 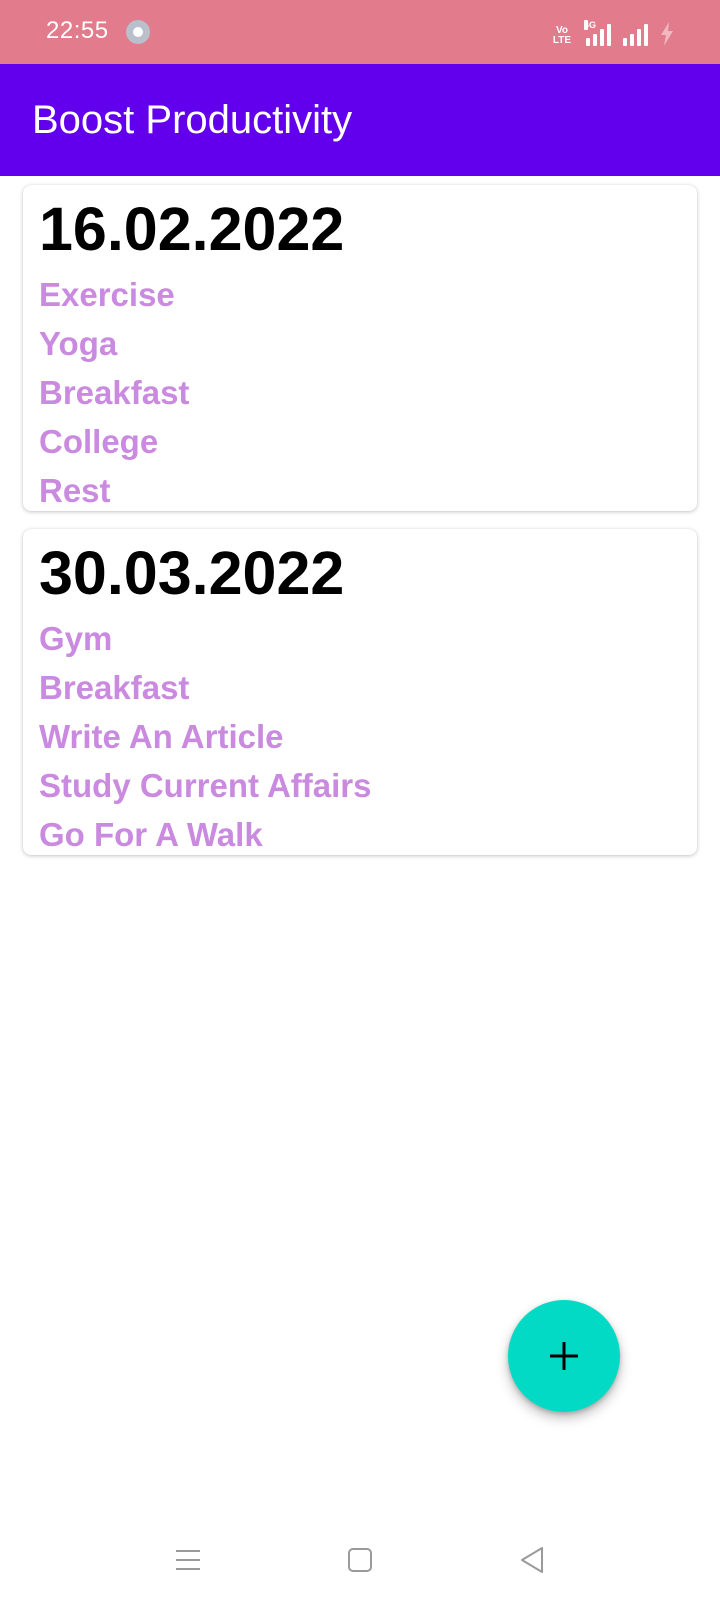 I want to click on signal-icon, so click(x=635, y=35).